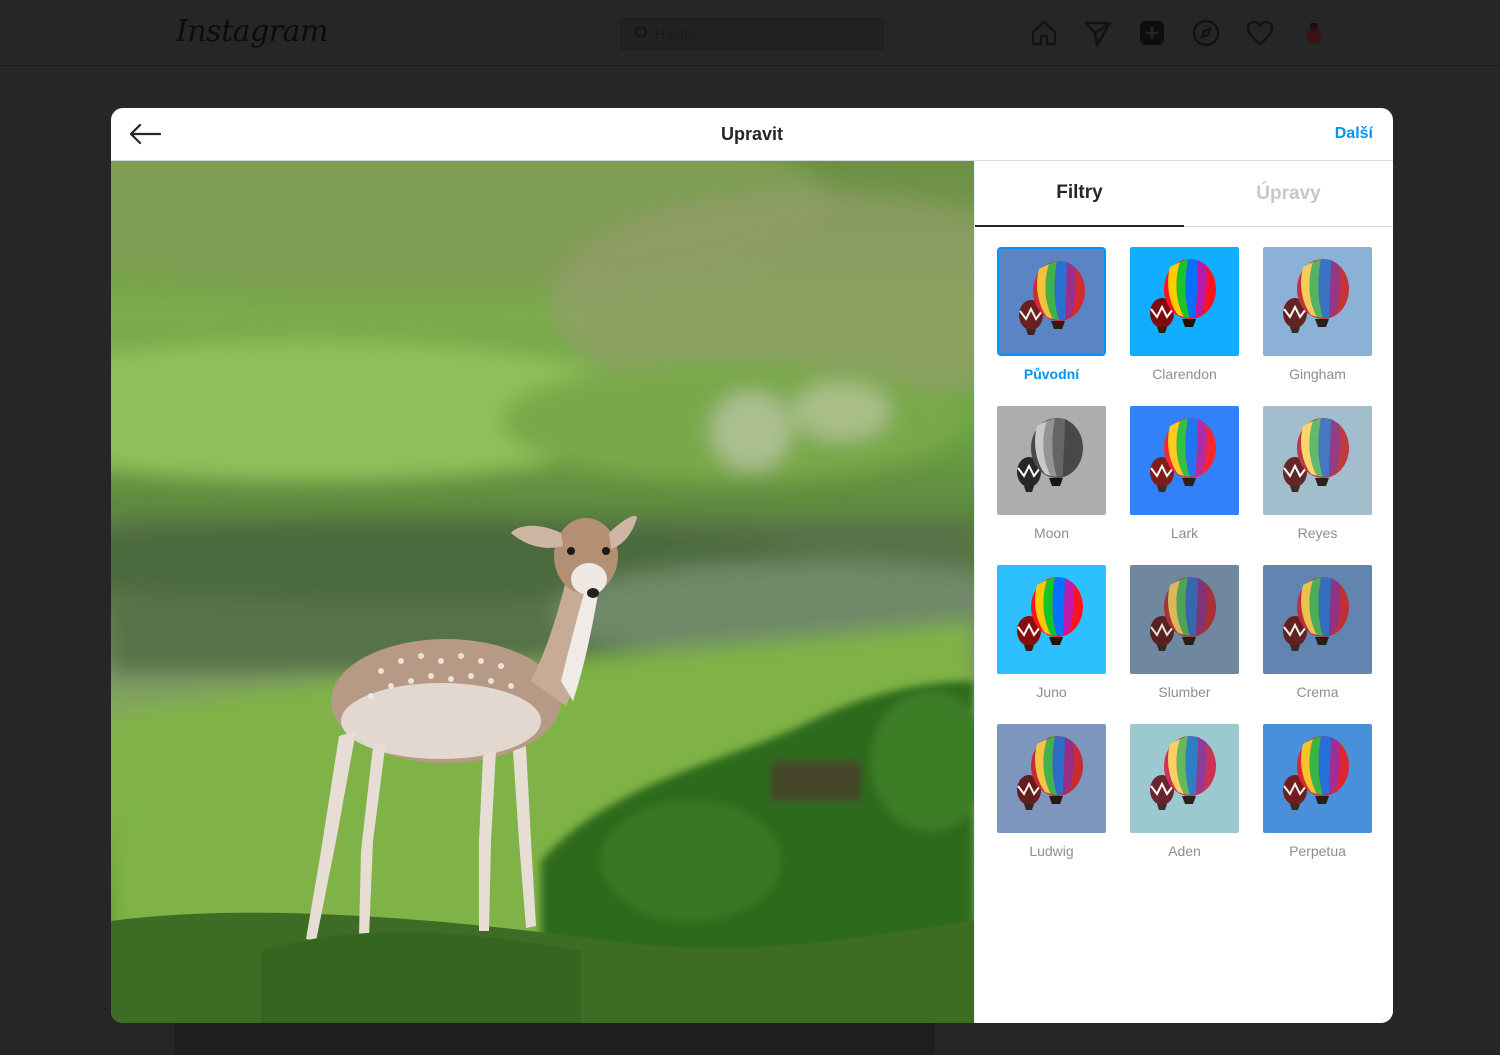  I want to click on filter-item: Lark, so click(1184, 474).